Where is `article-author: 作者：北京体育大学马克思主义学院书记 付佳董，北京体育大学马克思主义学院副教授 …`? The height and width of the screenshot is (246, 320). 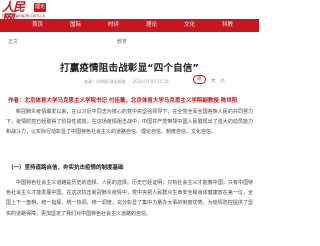 article-author: 作者：北京体育大学马克思主义学院书记 付佳董，北京体育大学马克思主义学院副教授 … is located at coordinates (123, 101).